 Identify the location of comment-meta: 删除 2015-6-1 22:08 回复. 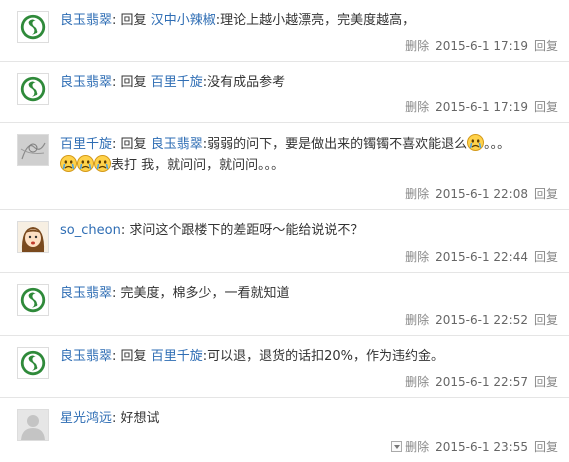
(481, 194).